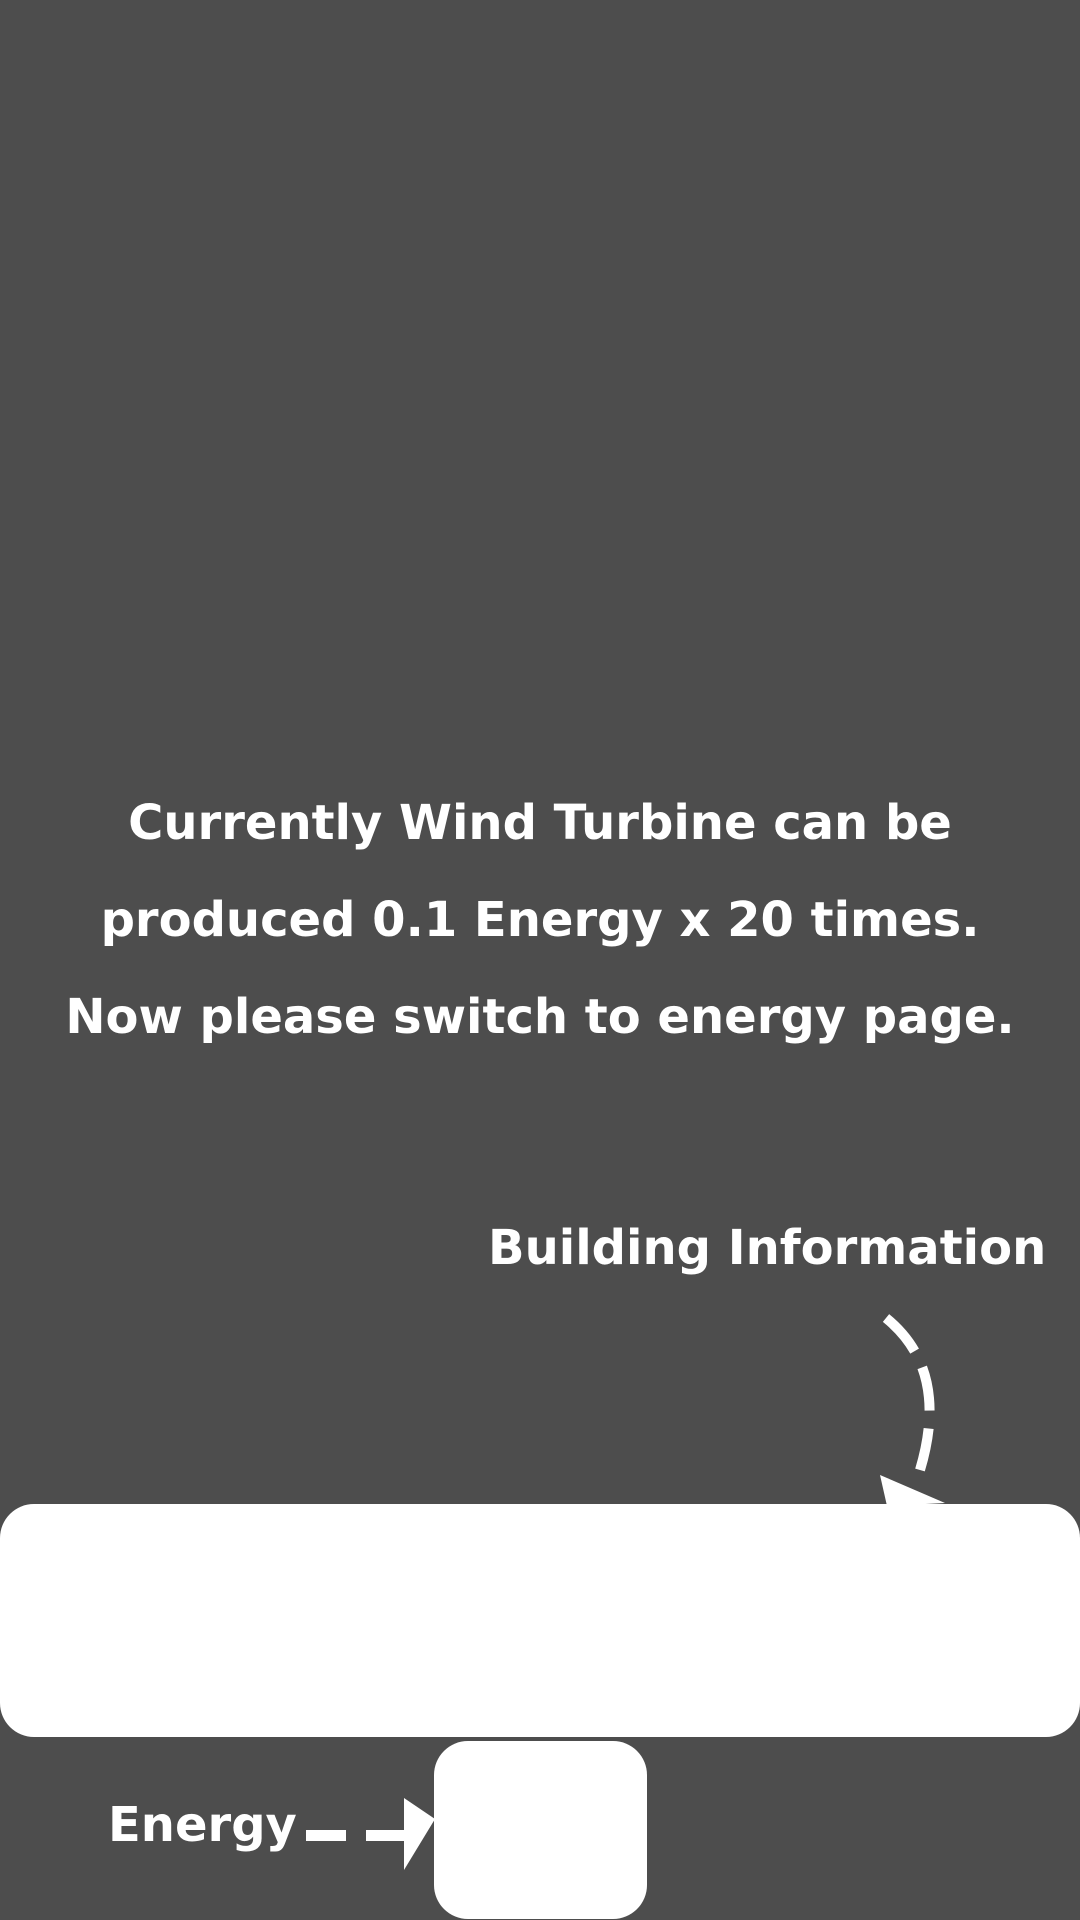  I want to click on dashed-arrow-right-icon, so click(370, 1834).